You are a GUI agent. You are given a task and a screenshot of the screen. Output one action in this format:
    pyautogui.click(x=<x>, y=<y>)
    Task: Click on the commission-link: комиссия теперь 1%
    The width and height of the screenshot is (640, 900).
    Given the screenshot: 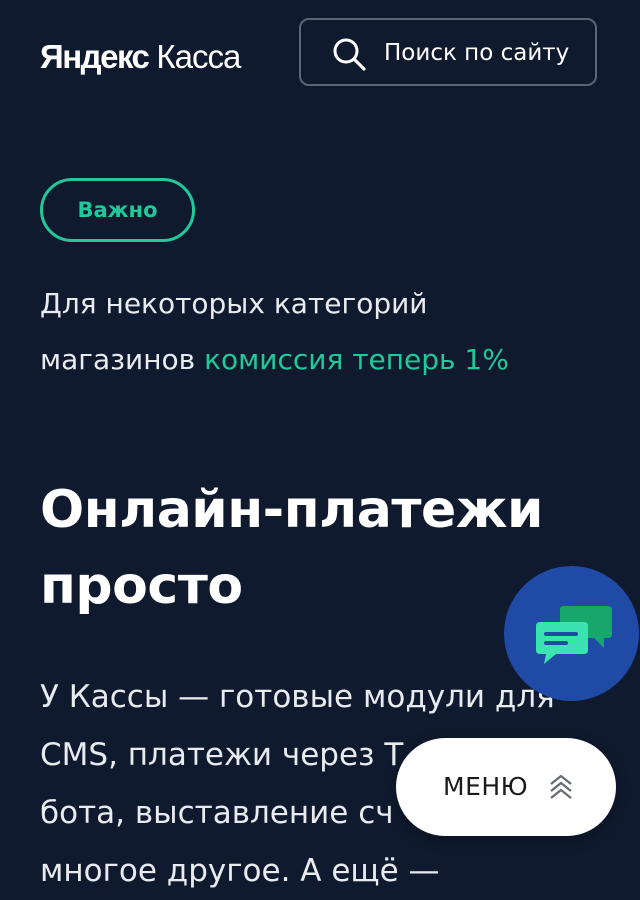 What is the action you would take?
    pyautogui.click(x=356, y=359)
    